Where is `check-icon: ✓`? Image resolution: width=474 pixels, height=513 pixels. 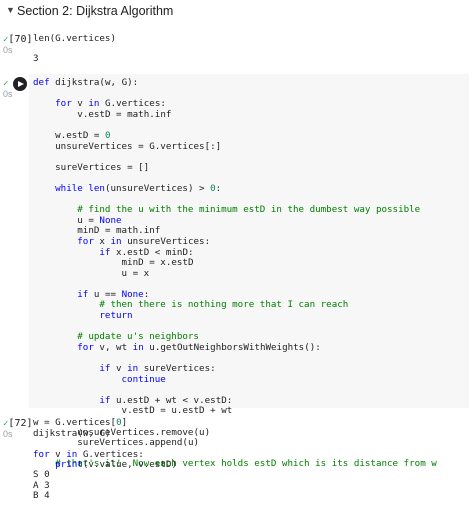
check-icon: ✓ is located at coordinates (6, 84).